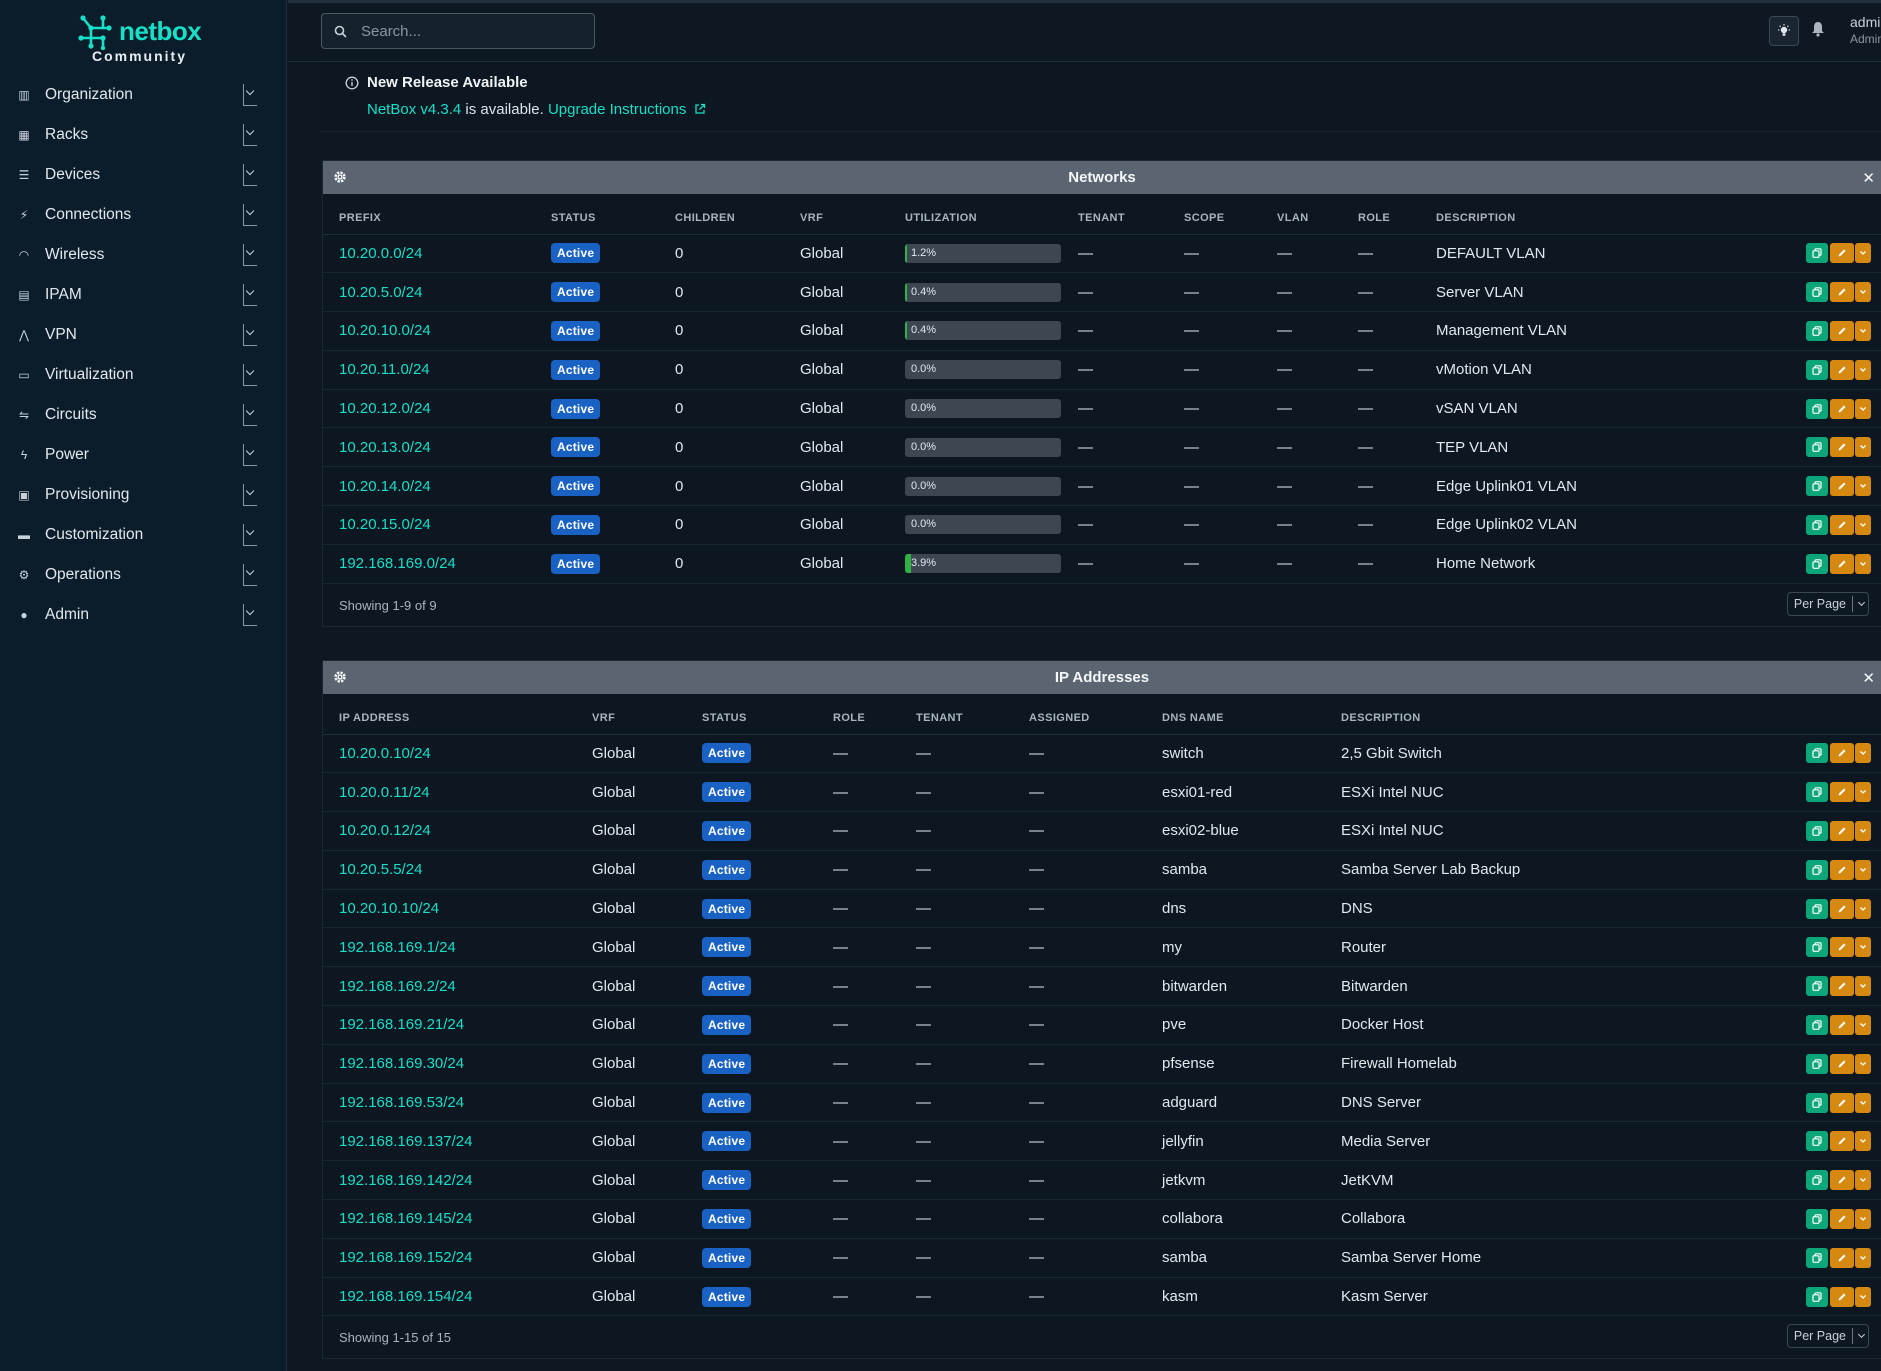  Describe the element at coordinates (414, 109) in the screenshot. I see `release-version-link: NetBox v4.3.4` at that location.